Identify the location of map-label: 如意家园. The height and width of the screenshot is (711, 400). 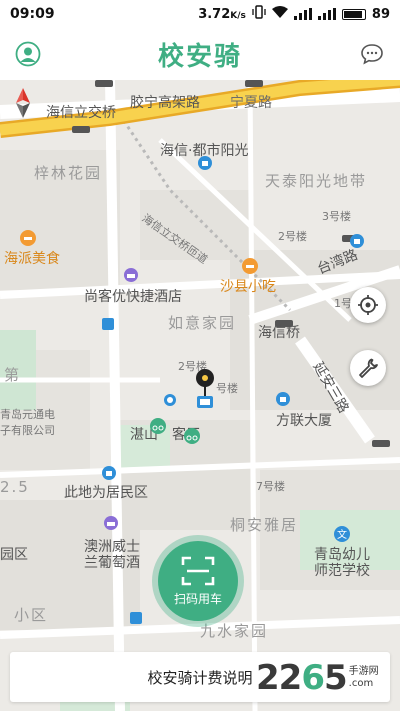
(202, 323).